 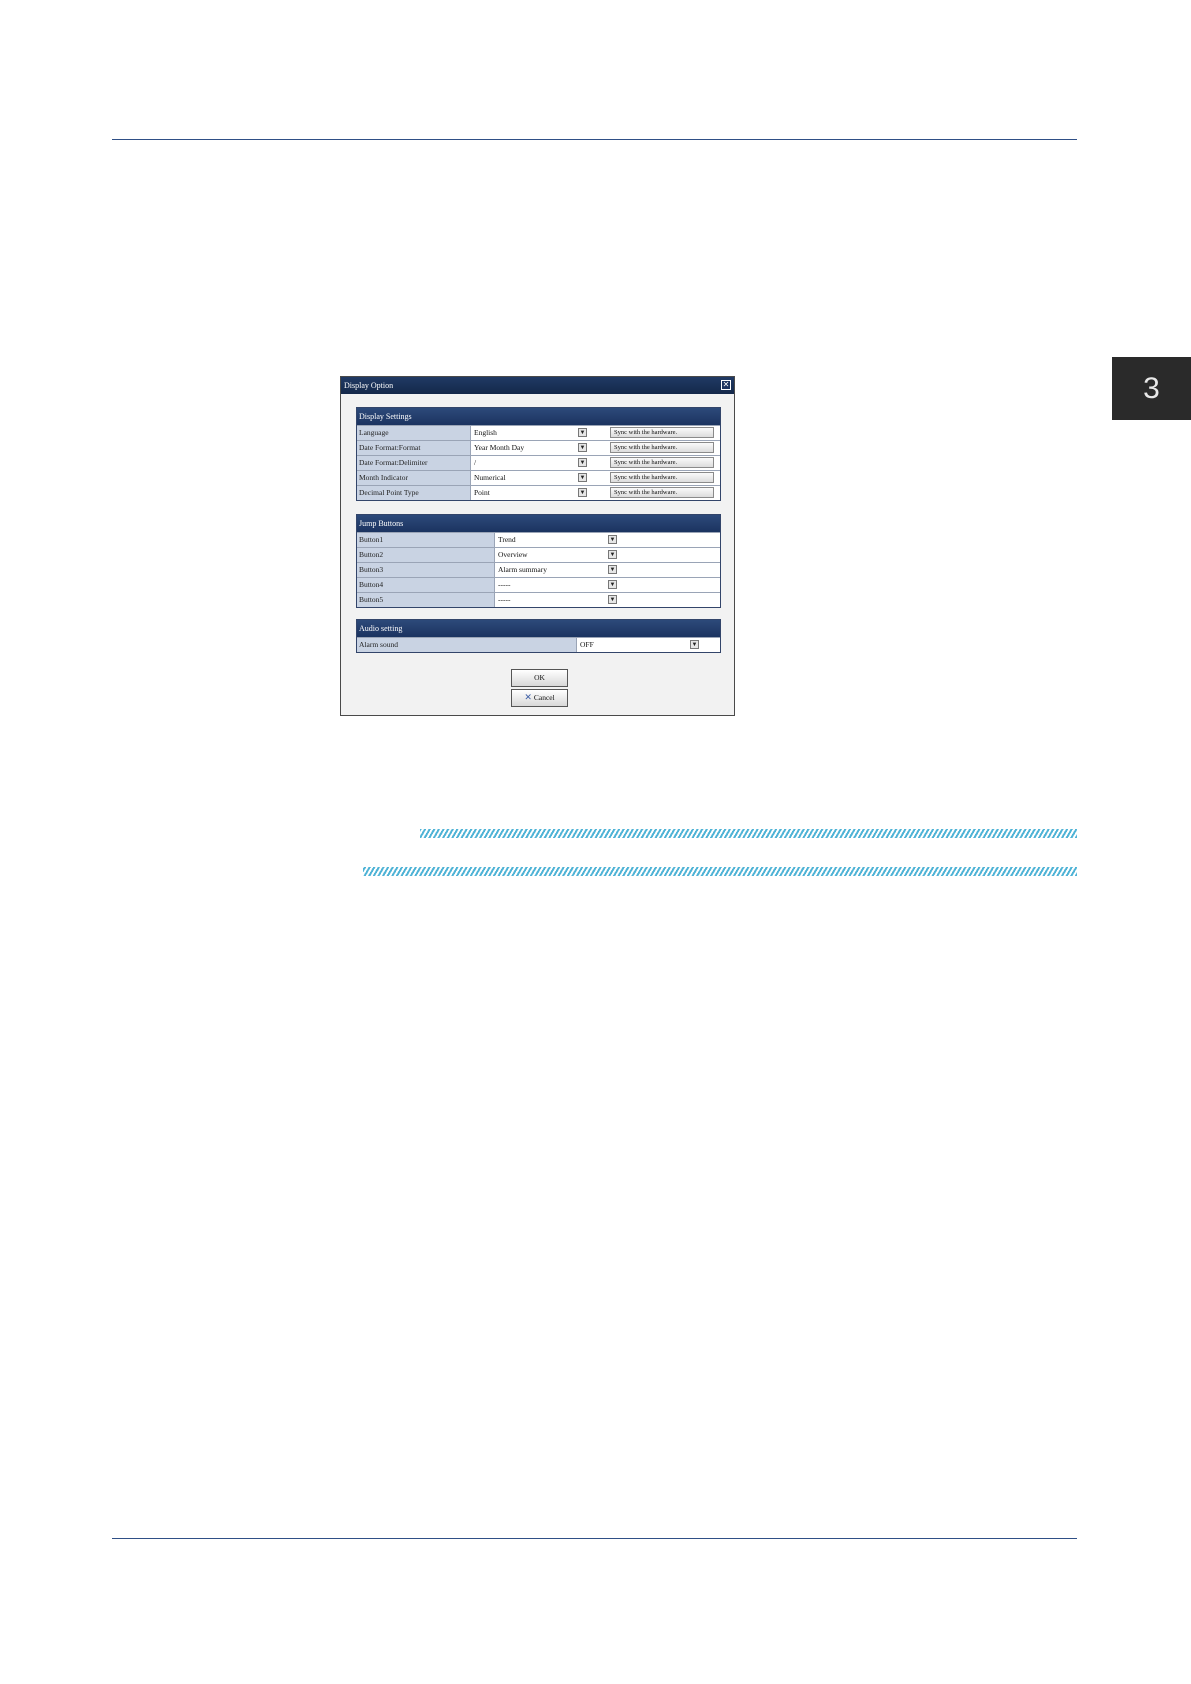 What do you see at coordinates (414, 463) in the screenshot?
I see `setting-label: Date Format:Delimiter` at bounding box center [414, 463].